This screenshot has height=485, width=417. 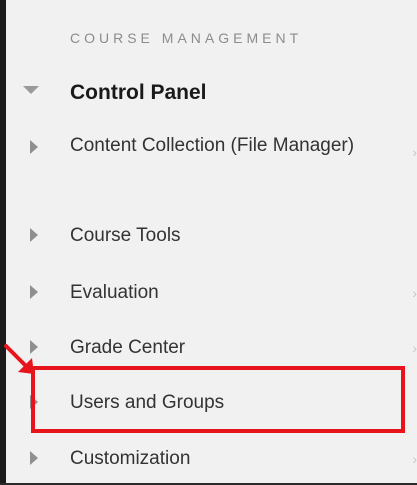 What do you see at coordinates (208, 162) in the screenshot?
I see `sidebar-item-content-collection: Content Collection (File Manager) ›` at bounding box center [208, 162].